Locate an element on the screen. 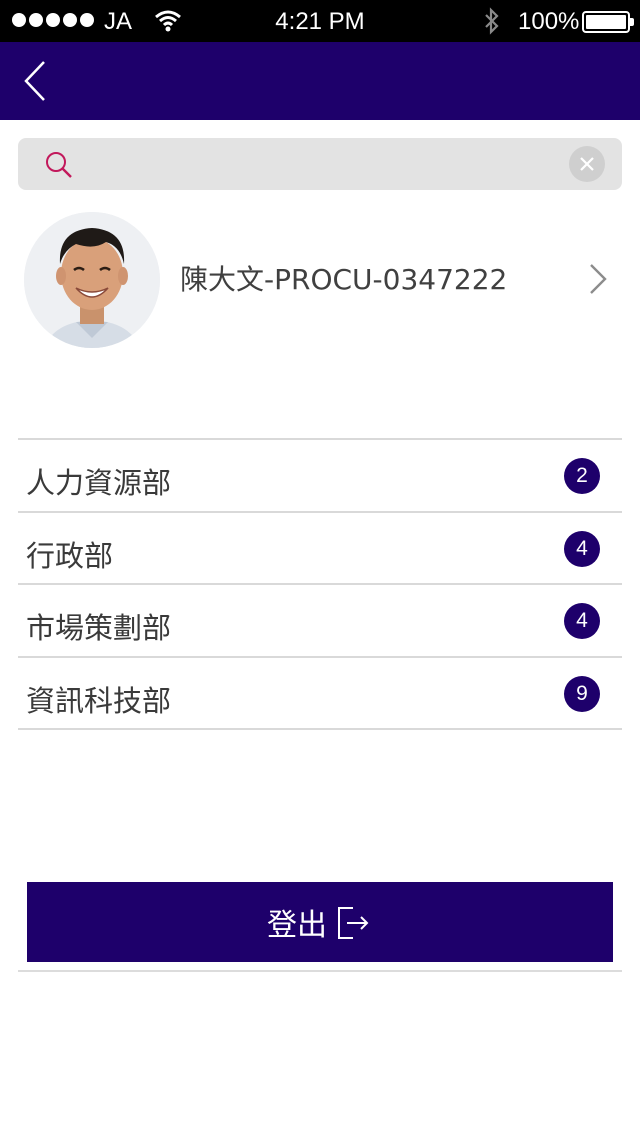 This screenshot has height=1136, width=640. list-item: 市場策劃部 4 is located at coordinates (320, 621).